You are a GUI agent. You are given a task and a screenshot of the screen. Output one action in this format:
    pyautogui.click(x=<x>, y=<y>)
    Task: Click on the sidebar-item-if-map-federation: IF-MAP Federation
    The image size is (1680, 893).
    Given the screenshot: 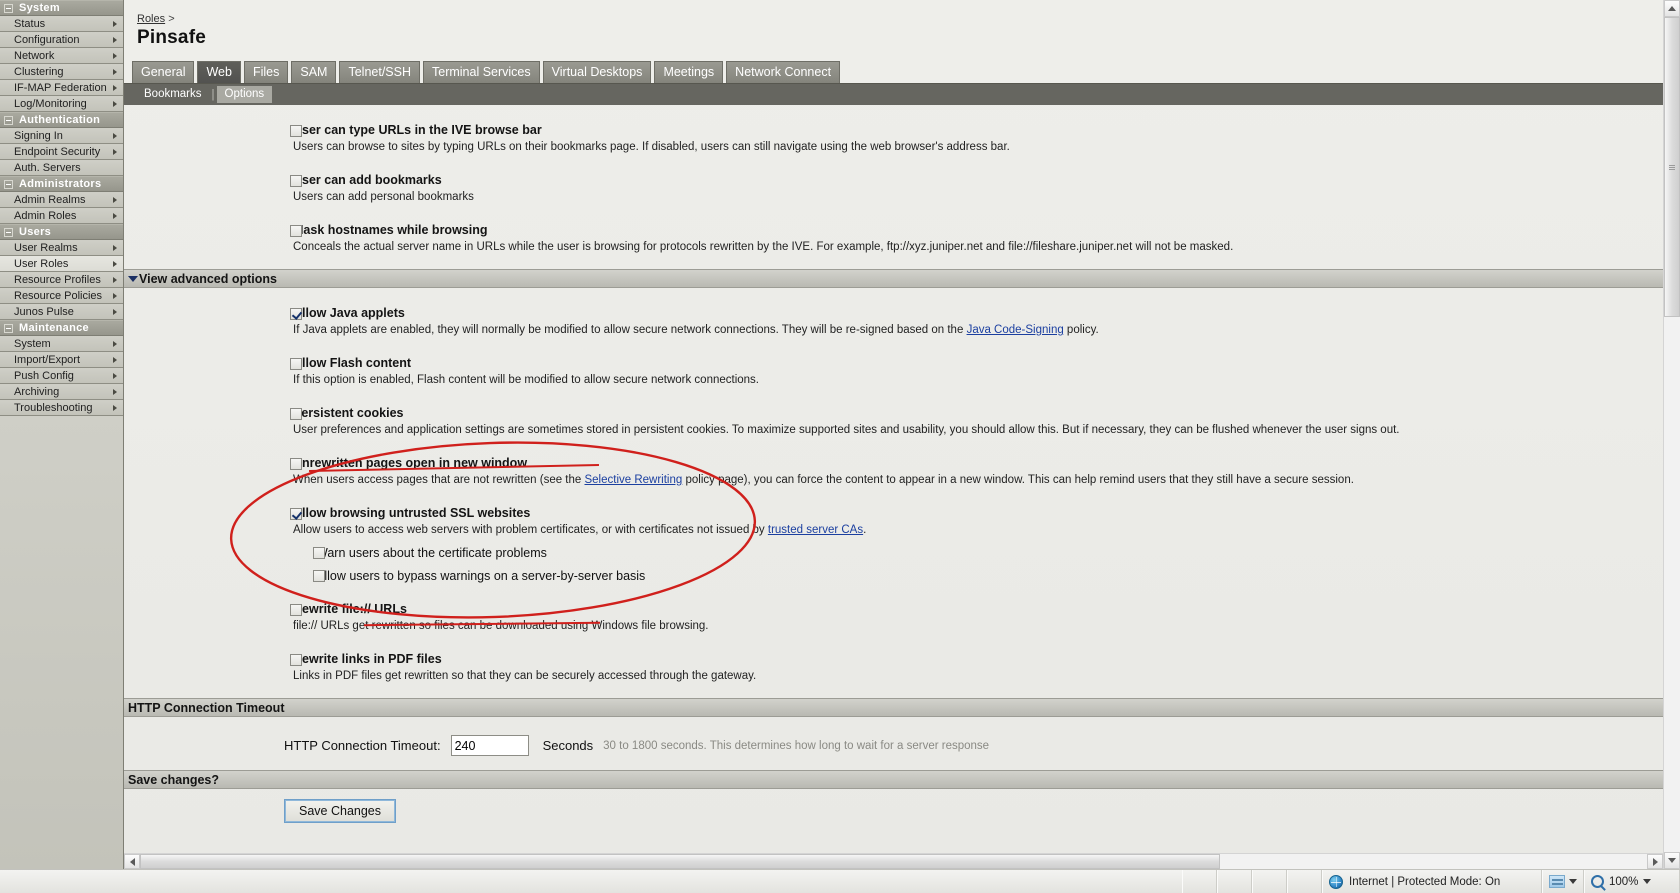 What is the action you would take?
    pyautogui.click(x=61, y=88)
    